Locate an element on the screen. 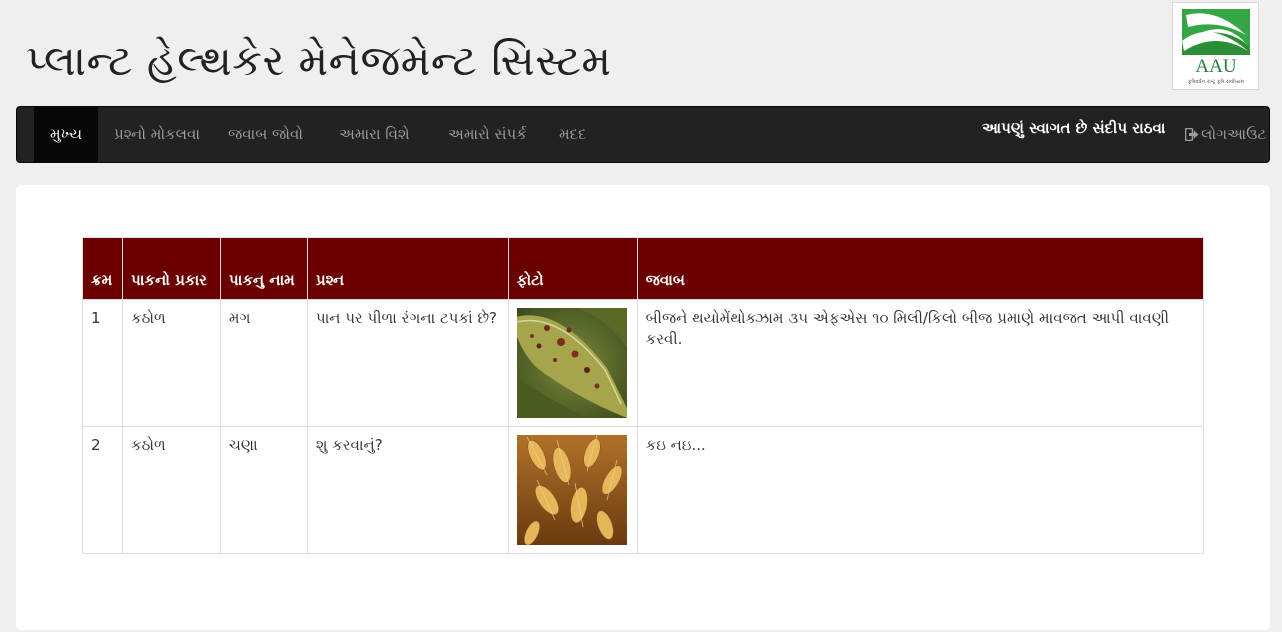  col-header-crop-type: પાકનો પ્રકાર is located at coordinates (171, 268).